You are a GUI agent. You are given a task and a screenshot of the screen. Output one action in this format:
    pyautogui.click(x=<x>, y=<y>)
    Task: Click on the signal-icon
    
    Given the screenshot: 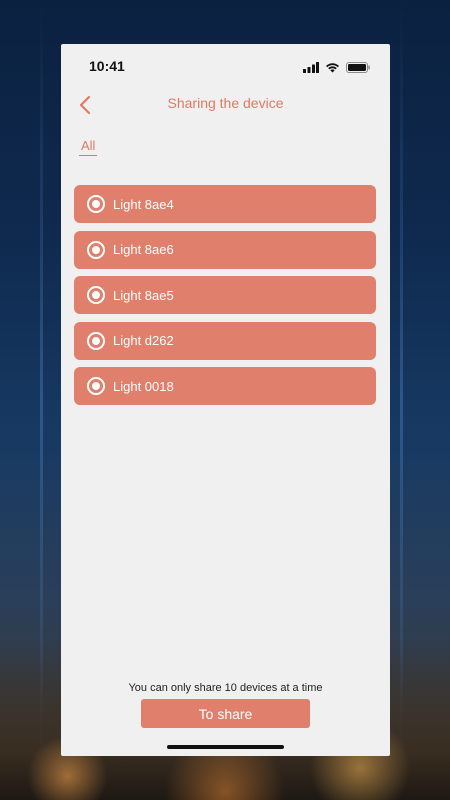 What is the action you would take?
    pyautogui.click(x=311, y=69)
    